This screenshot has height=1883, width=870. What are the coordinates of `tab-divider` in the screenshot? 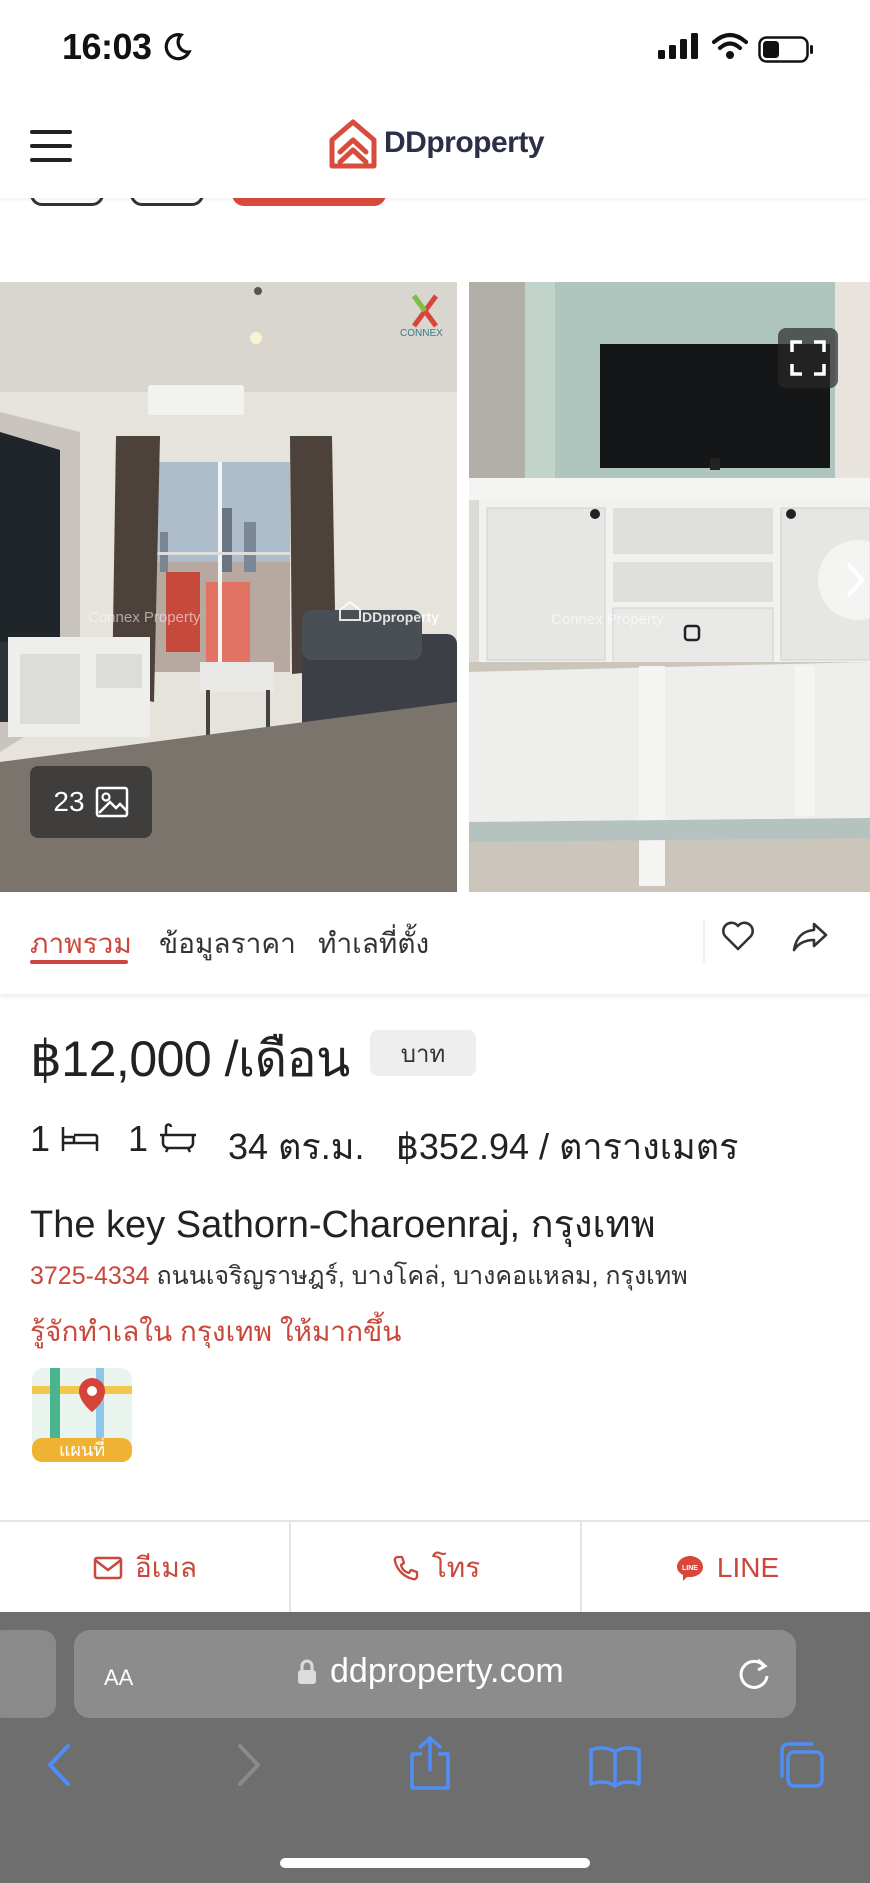 It's located at (704, 941).